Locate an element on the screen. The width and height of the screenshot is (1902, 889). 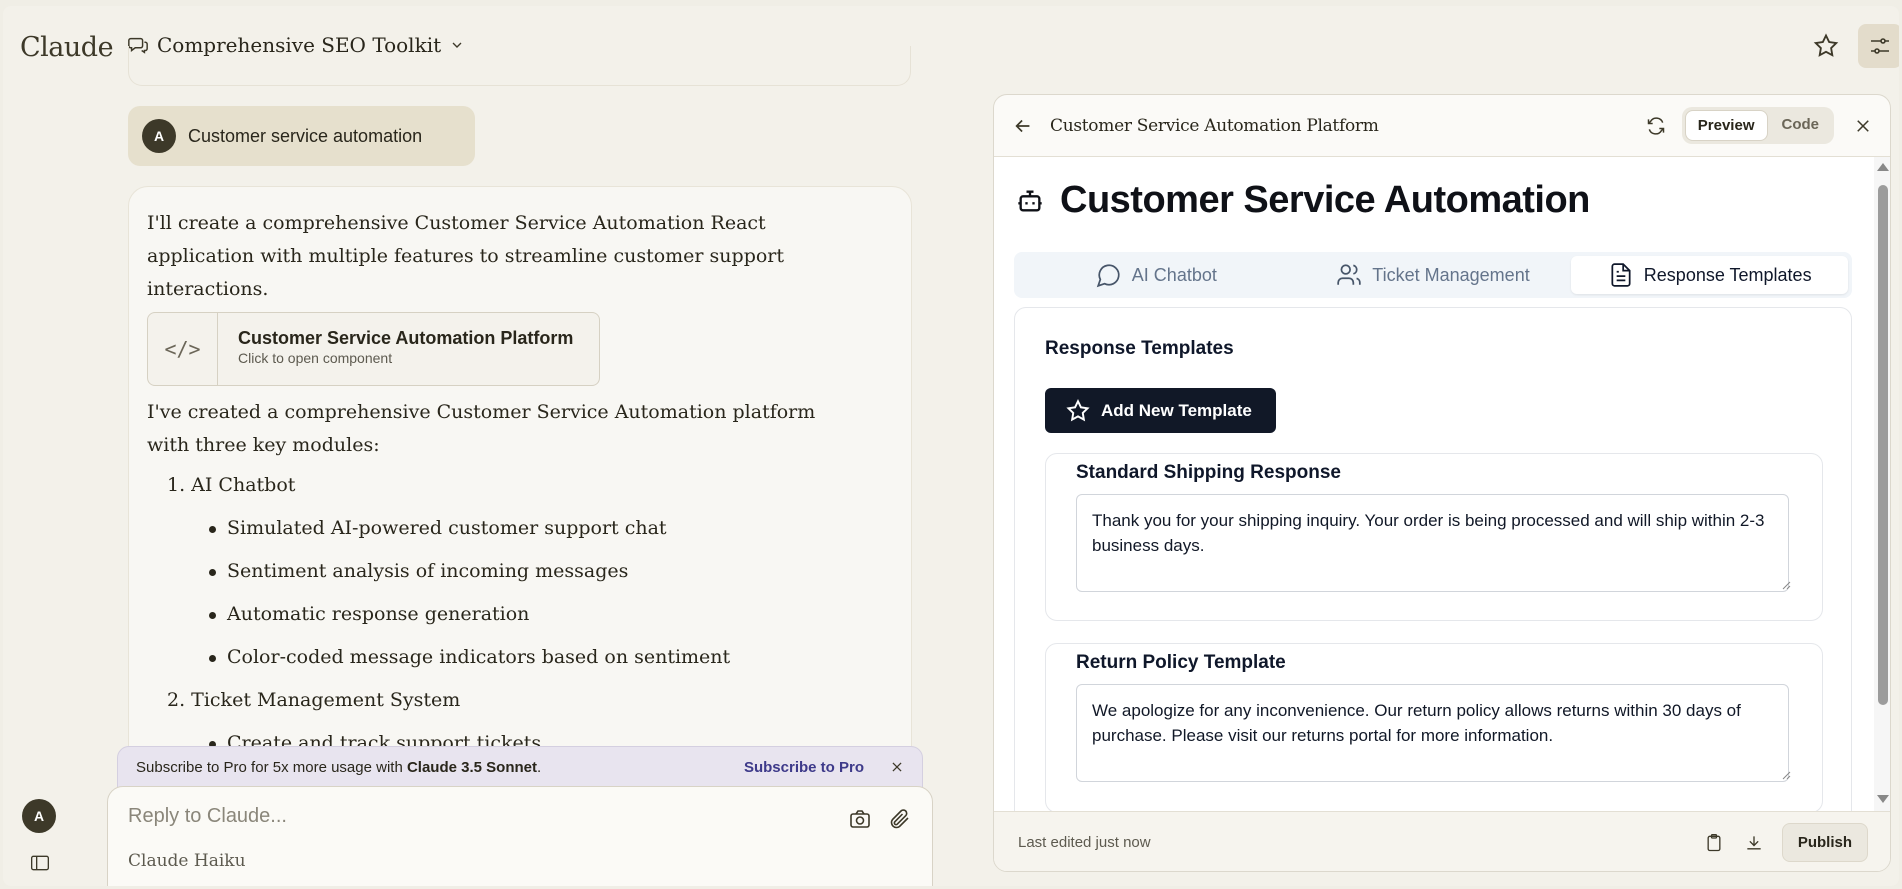
feature-item: Automatic response generation is located at coordinates (551, 614).